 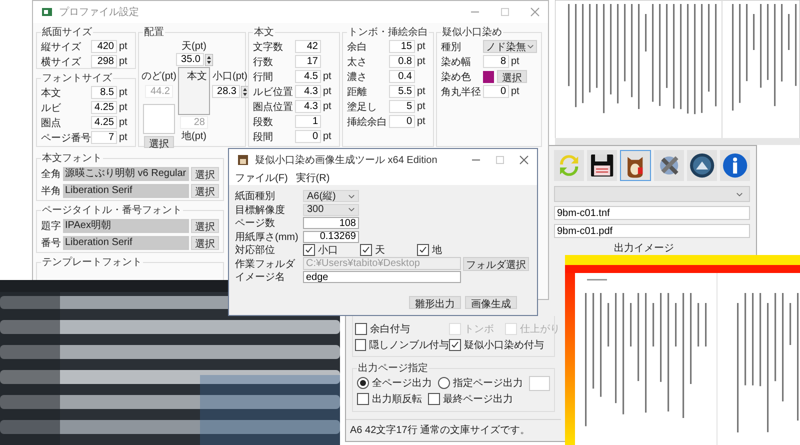 I want to click on menu-item: ファイル(F), so click(x=261, y=178).